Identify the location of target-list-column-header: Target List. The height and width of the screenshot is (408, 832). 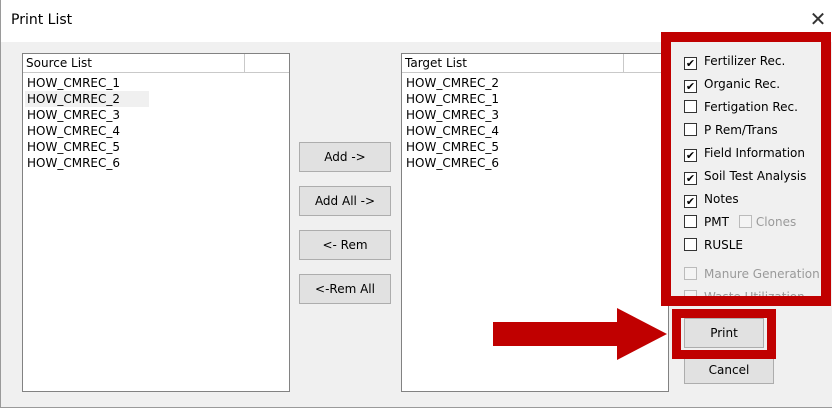
(513, 63).